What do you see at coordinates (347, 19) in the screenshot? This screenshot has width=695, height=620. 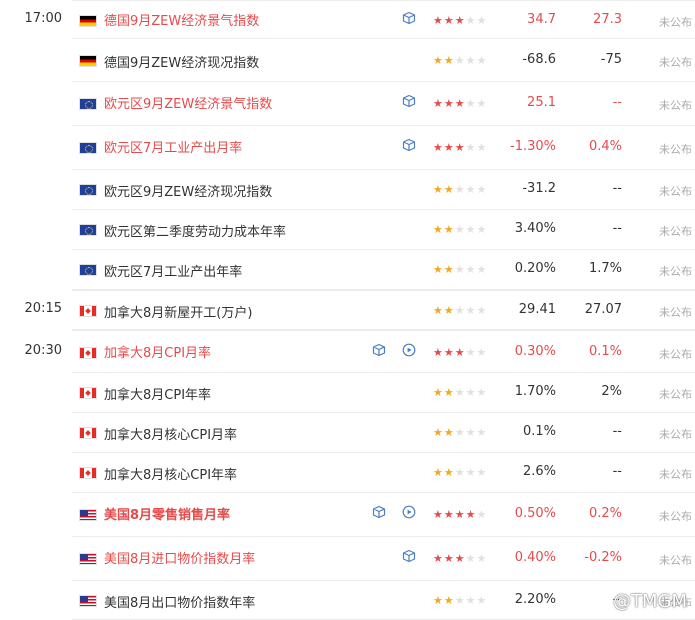 I see `table-row: 17:00 德国9月ZEW经济景气指数 ★ ★ ★ ★ ★ 34.7 27.3 未公布` at bounding box center [347, 19].